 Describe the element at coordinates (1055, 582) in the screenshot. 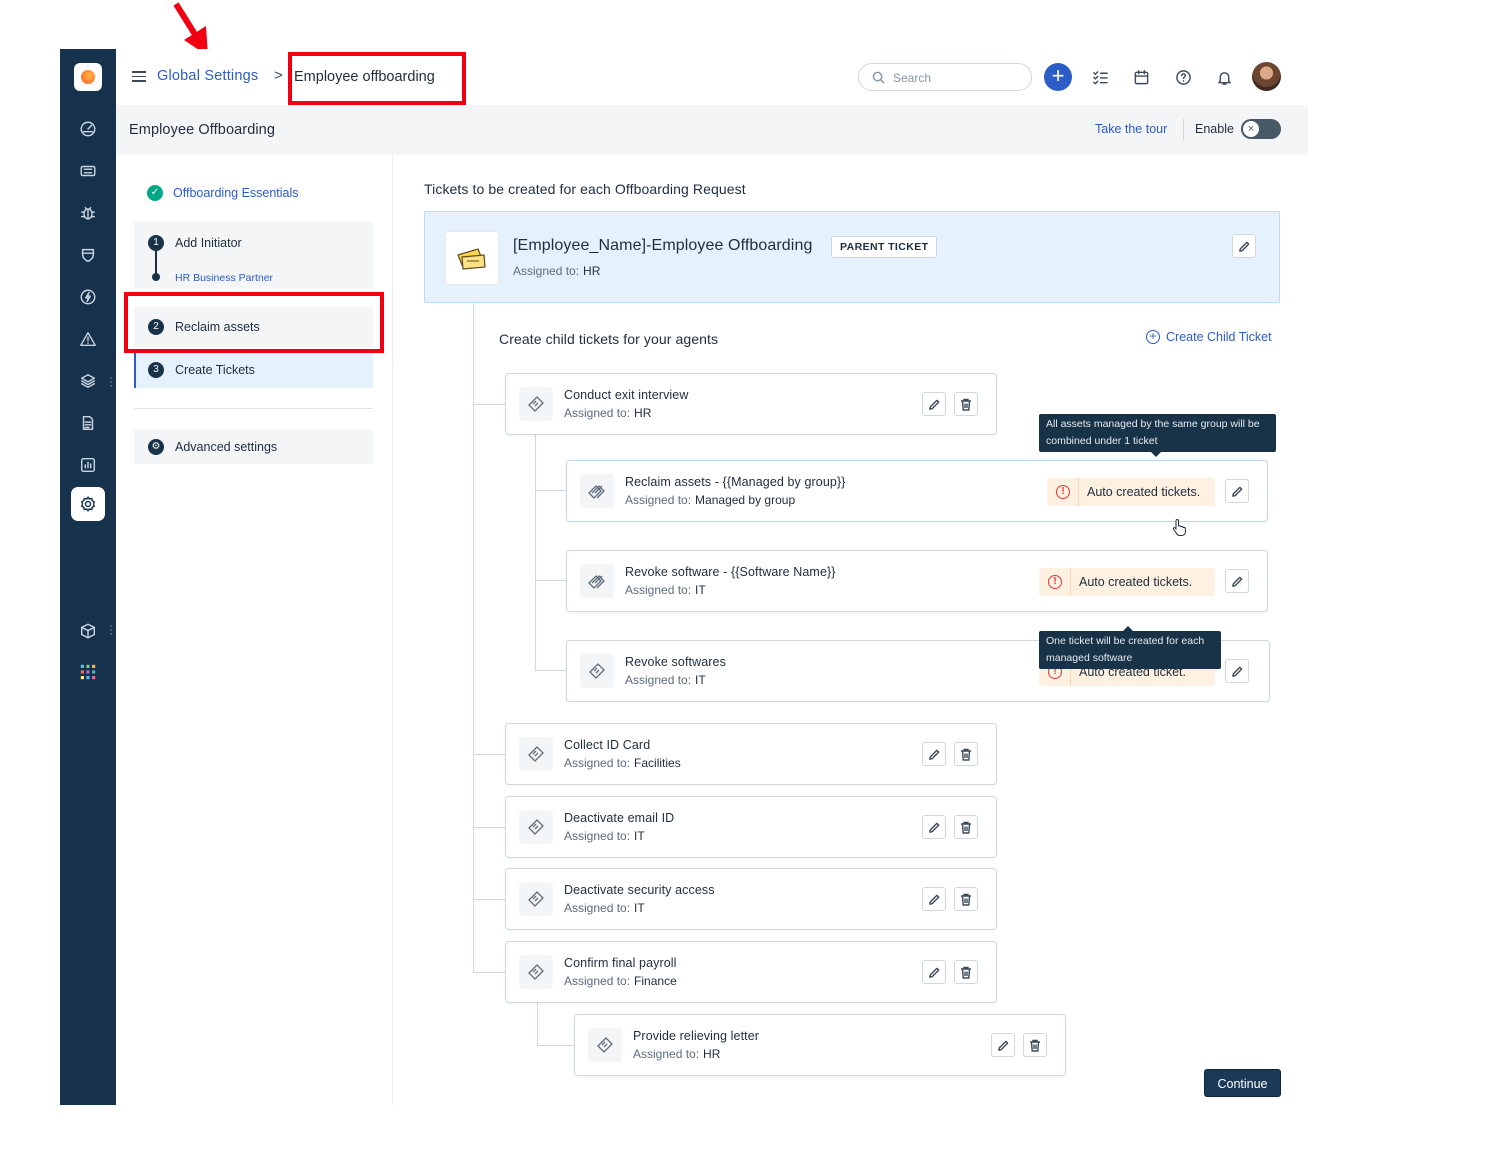

I see `warning-icon: !` at that location.